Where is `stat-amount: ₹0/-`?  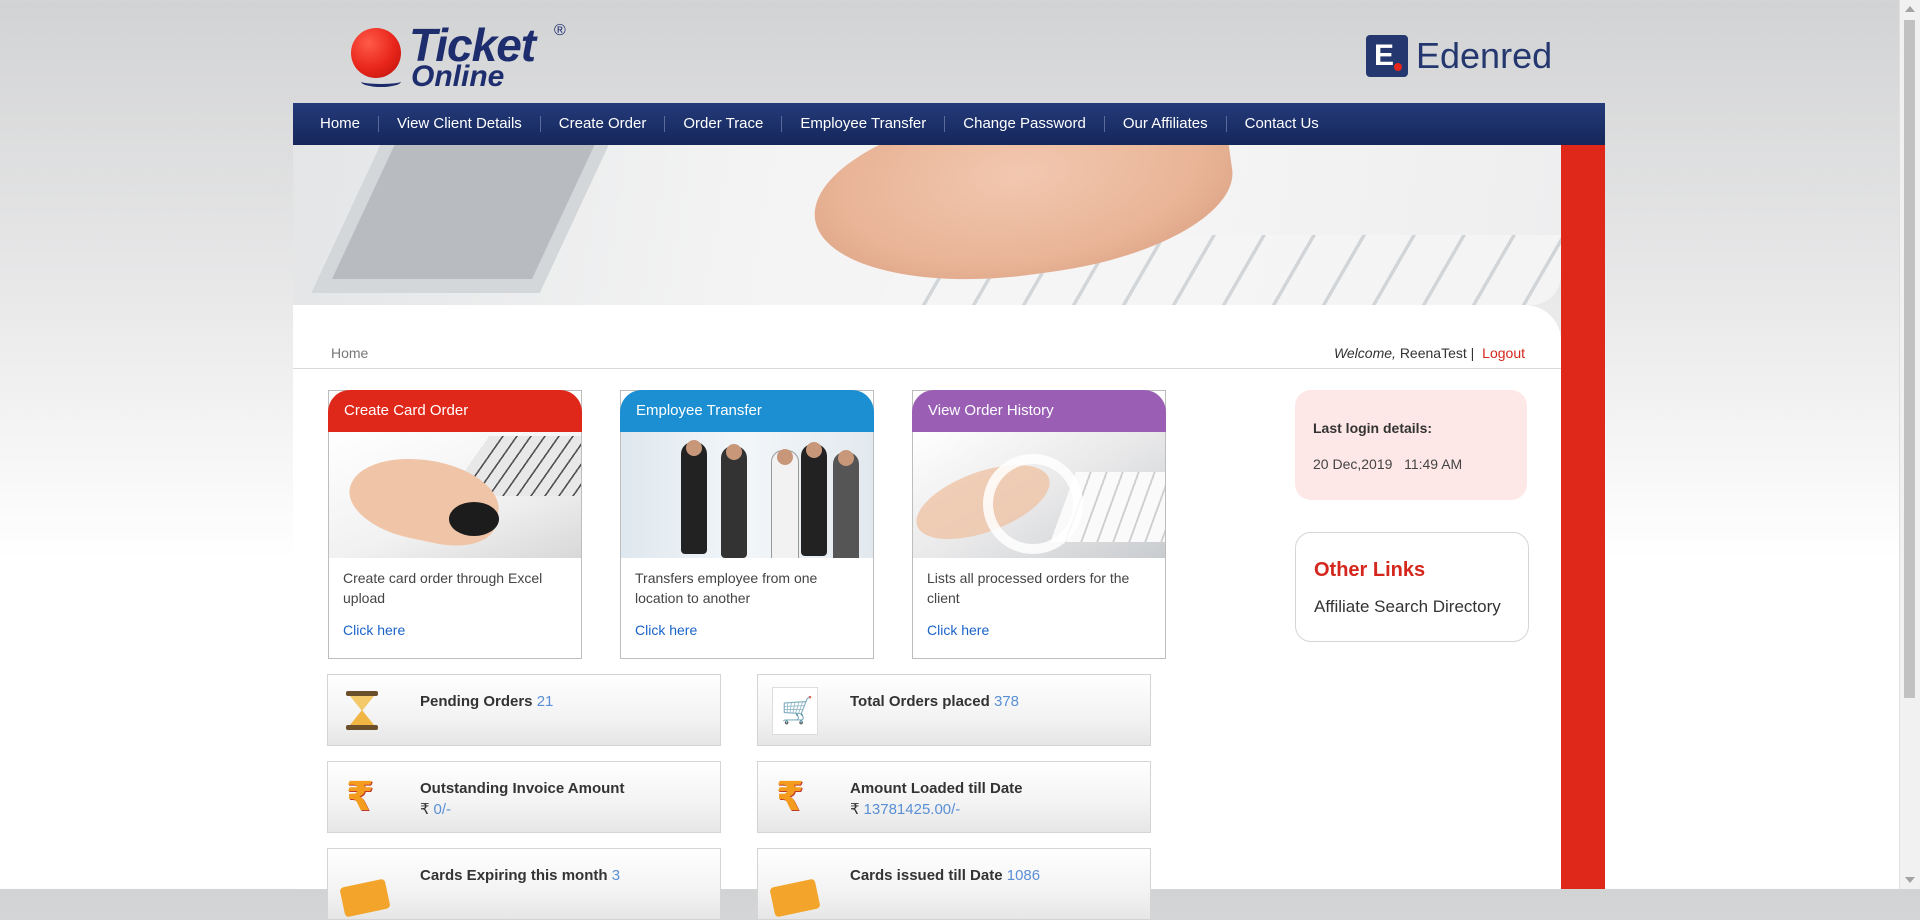 stat-amount: ₹0/- is located at coordinates (436, 809).